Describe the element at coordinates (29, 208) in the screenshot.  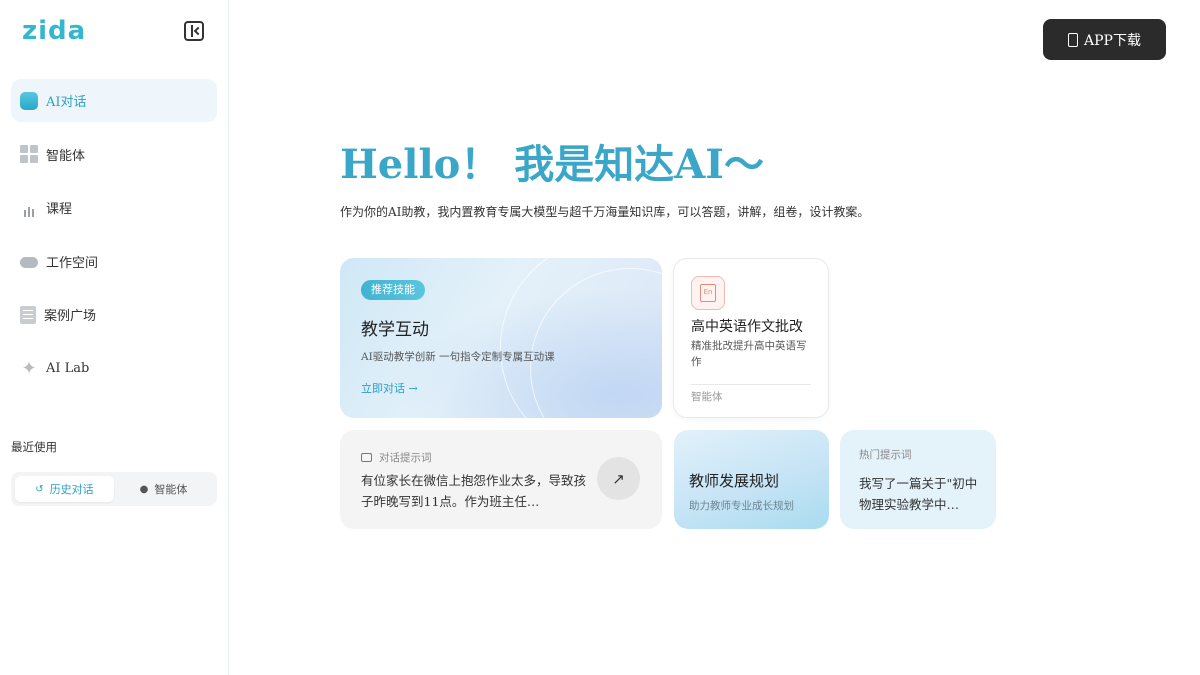
I see `course-bars-icon` at that location.